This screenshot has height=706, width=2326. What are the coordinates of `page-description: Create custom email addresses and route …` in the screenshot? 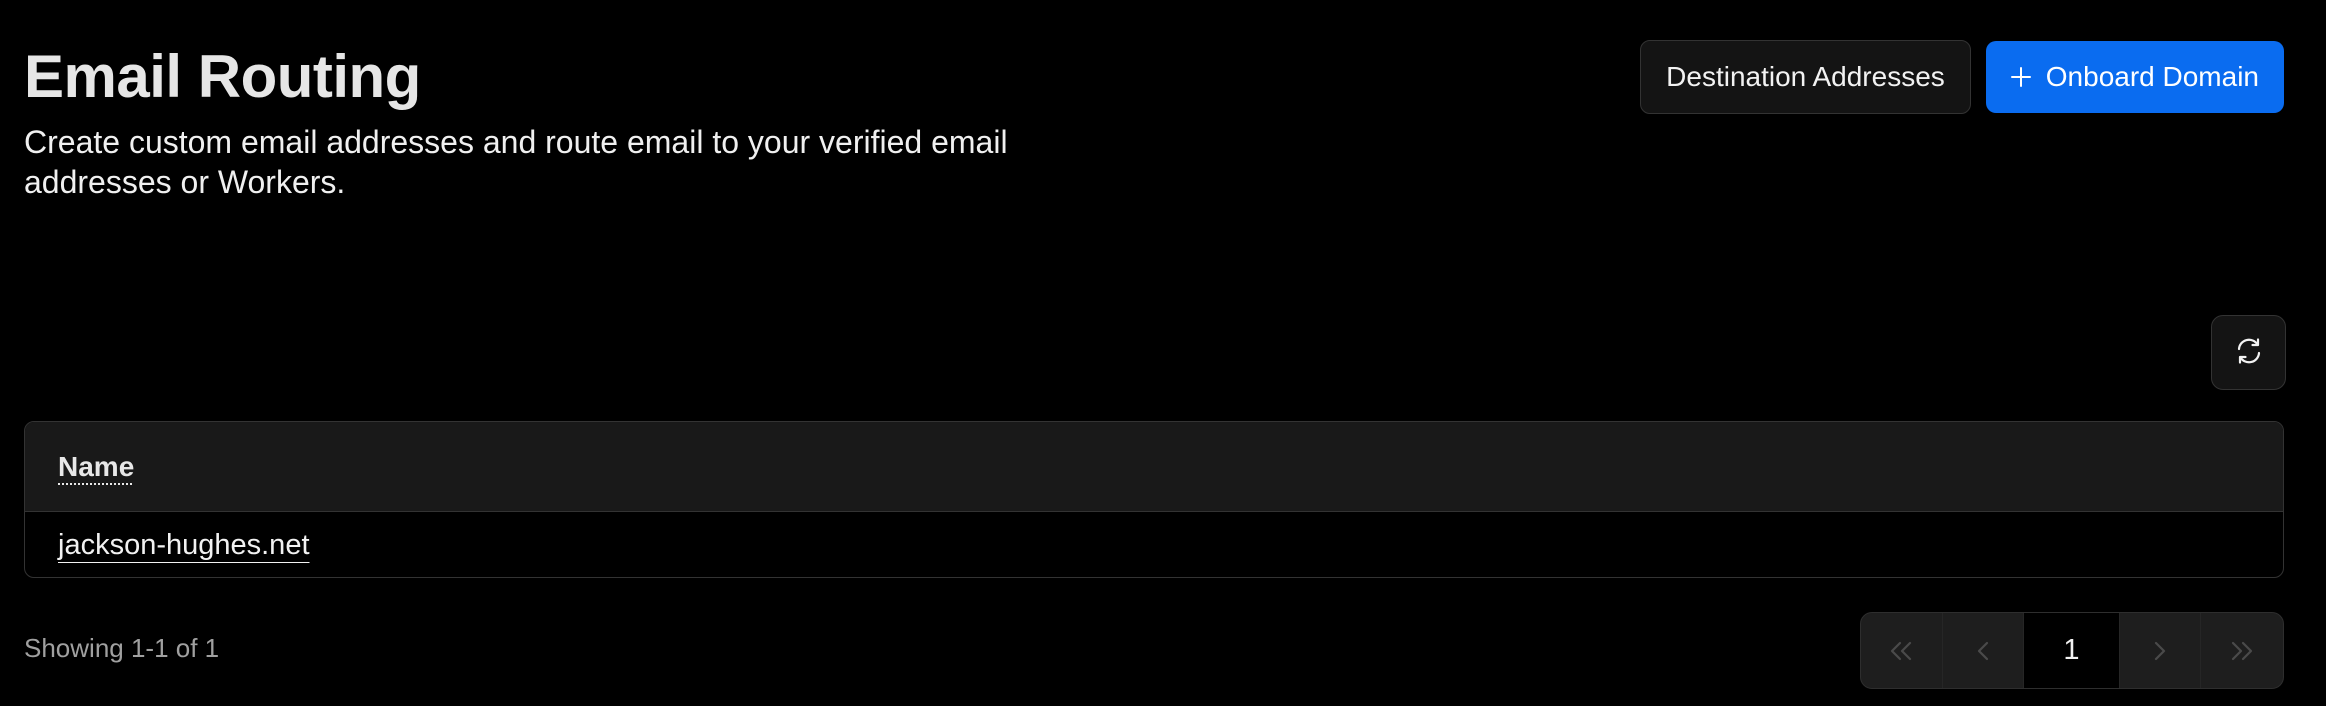 It's located at (516, 162).